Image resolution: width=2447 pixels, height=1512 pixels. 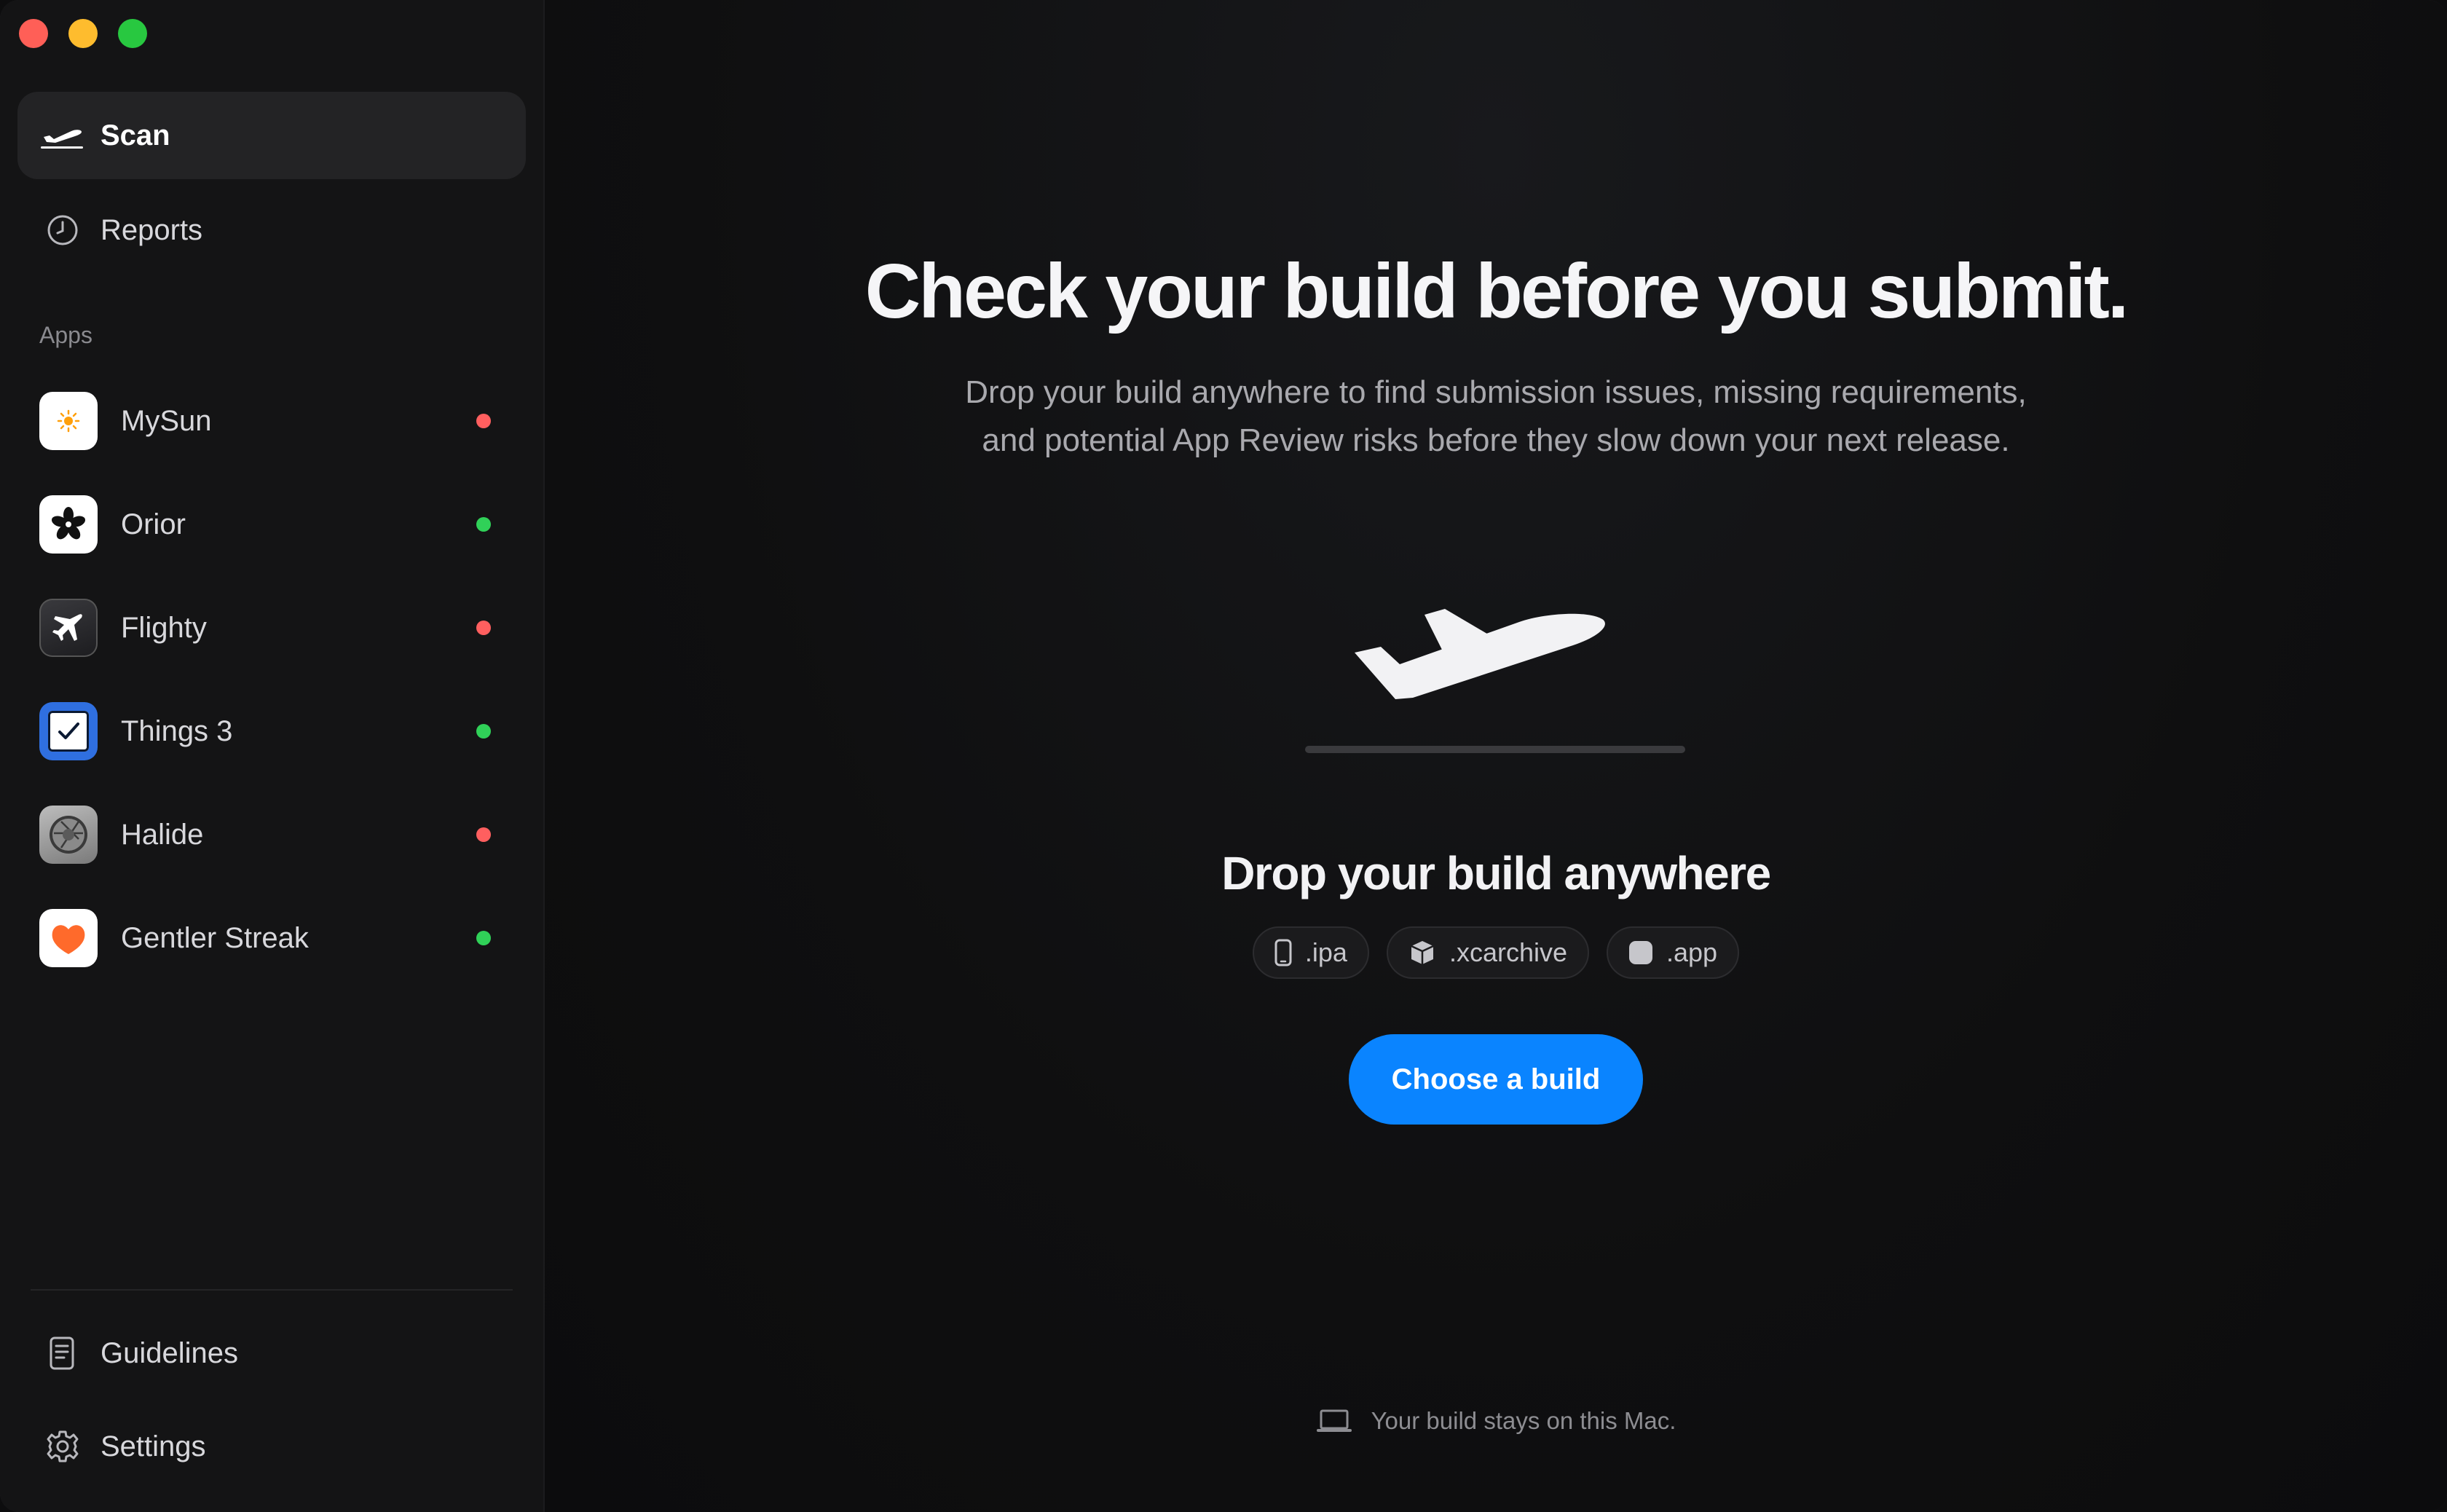 I want to click on minimize-window-button, so click(x=83, y=33).